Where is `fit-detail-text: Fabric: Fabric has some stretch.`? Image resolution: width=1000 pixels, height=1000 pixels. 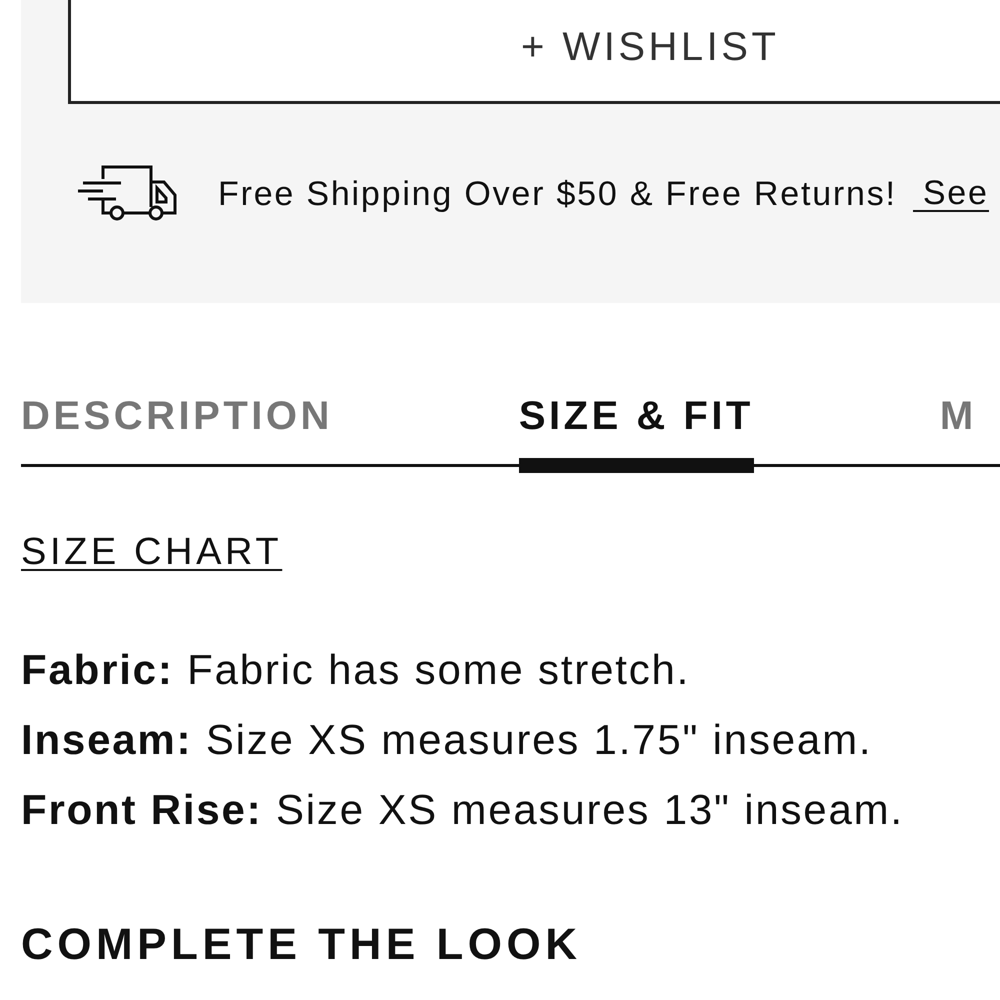
fit-detail-text: Fabric: Fabric has some stretch. is located at coordinates (356, 670).